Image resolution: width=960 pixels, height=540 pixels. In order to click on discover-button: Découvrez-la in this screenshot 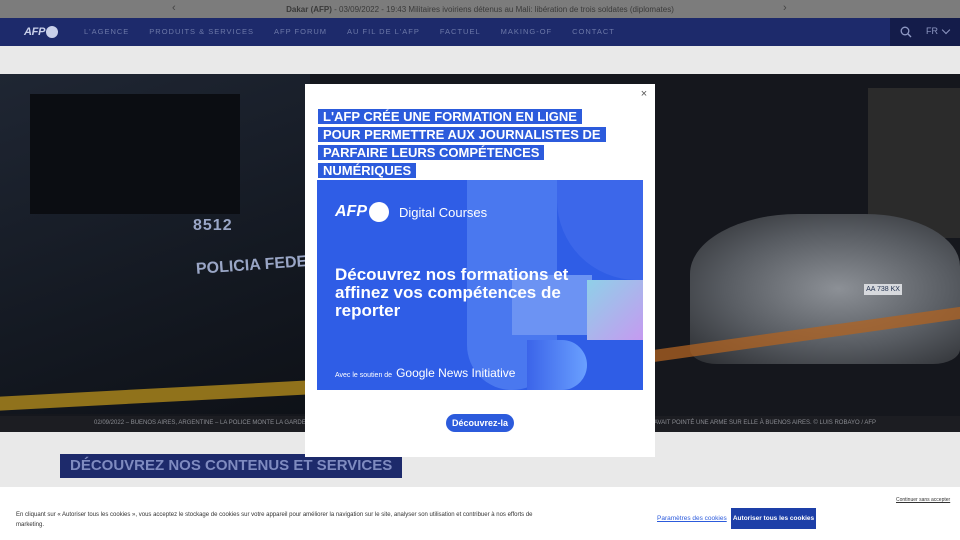, I will do `click(480, 423)`.